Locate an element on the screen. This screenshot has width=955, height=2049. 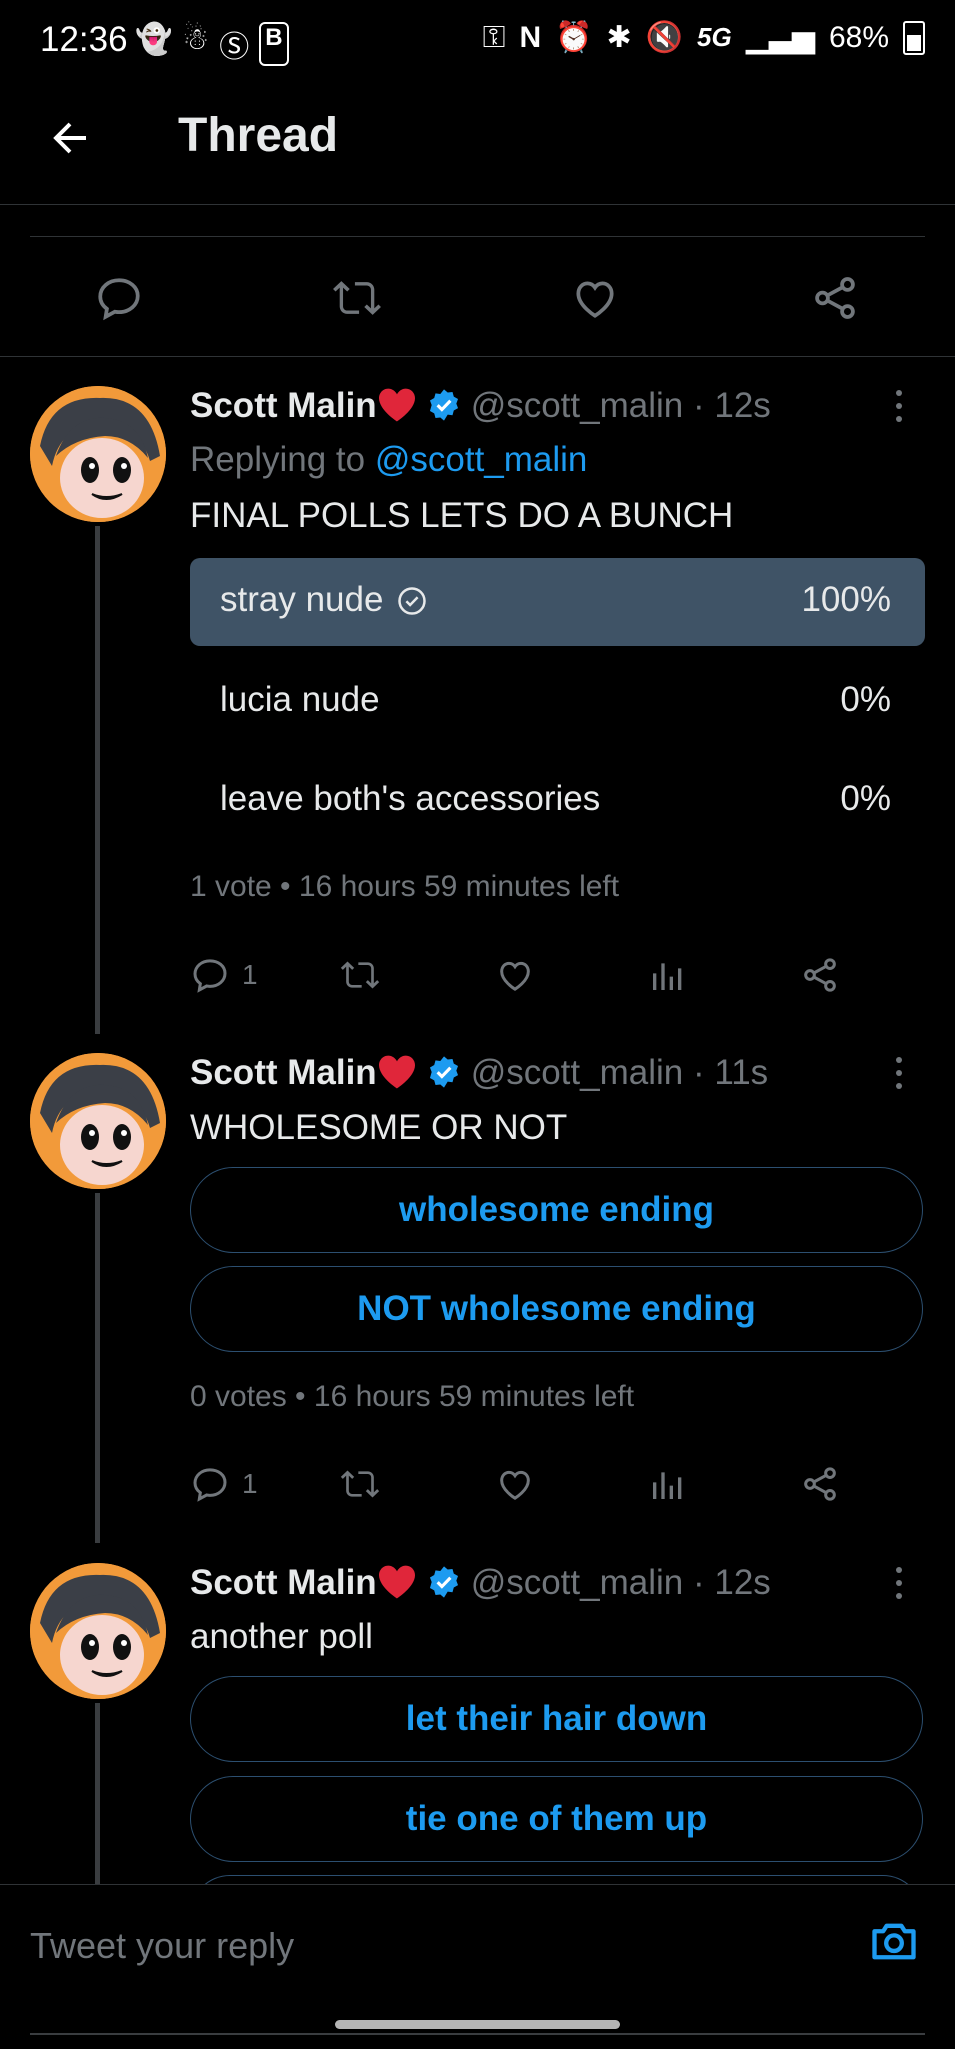
poll-option-button: wholesome ending is located at coordinates (556, 1210).